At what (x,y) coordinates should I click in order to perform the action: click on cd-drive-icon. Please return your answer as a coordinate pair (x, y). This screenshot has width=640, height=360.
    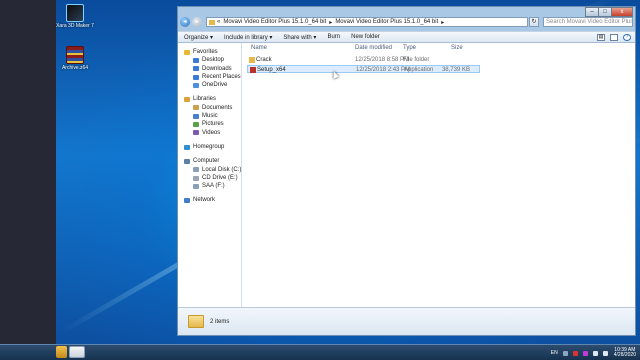
    Looking at the image, I should click on (196, 178).